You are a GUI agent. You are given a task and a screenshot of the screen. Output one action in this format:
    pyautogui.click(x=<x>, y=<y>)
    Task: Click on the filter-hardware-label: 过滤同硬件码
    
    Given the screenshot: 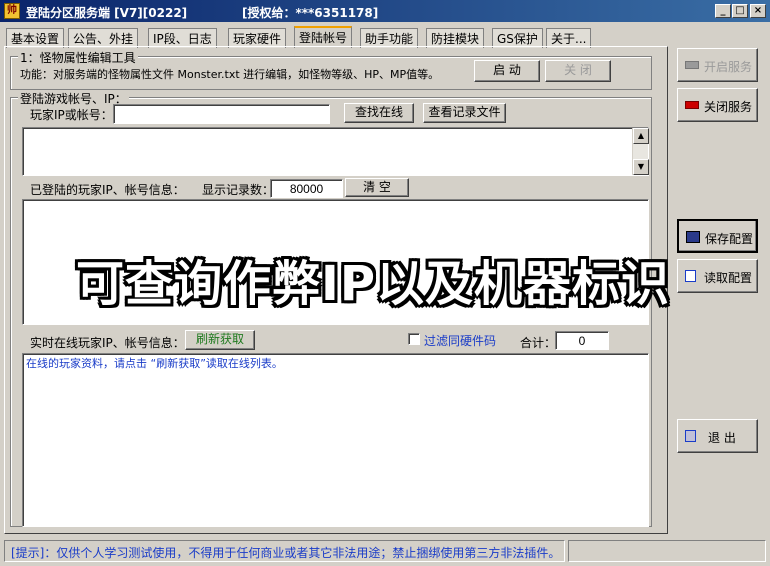 What is the action you would take?
    pyautogui.click(x=460, y=340)
    